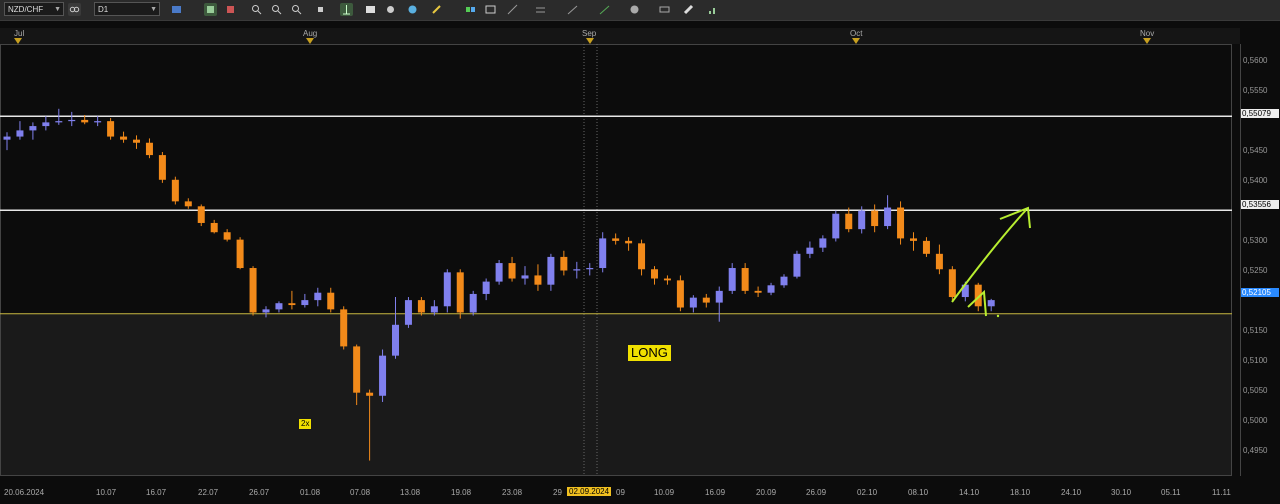  What do you see at coordinates (1020, 492) in the screenshot?
I see `date-tick: 18.10` at bounding box center [1020, 492].